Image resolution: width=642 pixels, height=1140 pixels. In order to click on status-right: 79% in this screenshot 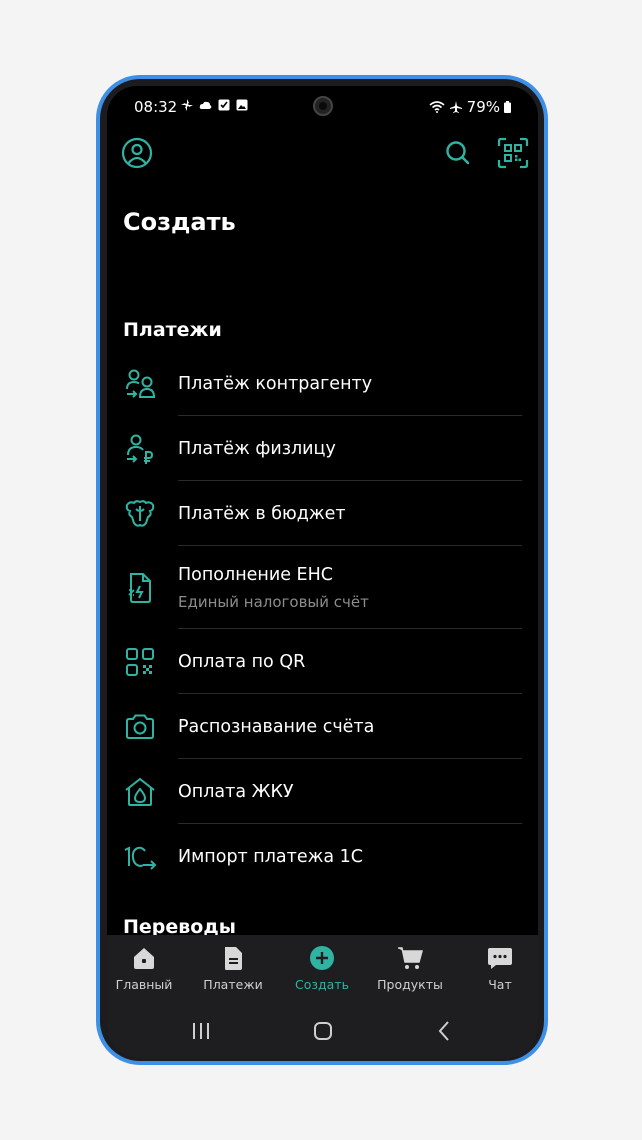, I will do `click(470, 107)`.